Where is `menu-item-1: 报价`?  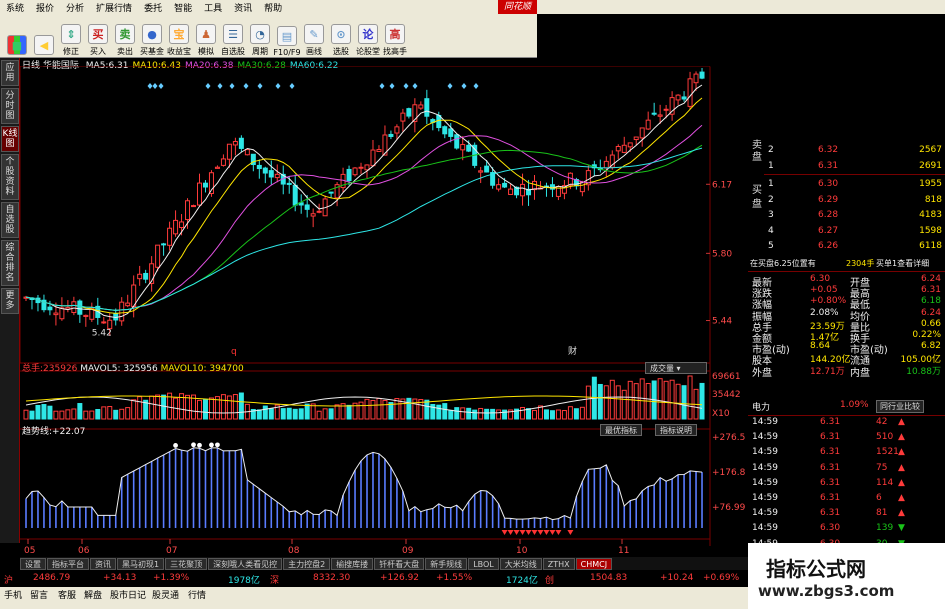 menu-item-1: 报价 is located at coordinates (45, 7).